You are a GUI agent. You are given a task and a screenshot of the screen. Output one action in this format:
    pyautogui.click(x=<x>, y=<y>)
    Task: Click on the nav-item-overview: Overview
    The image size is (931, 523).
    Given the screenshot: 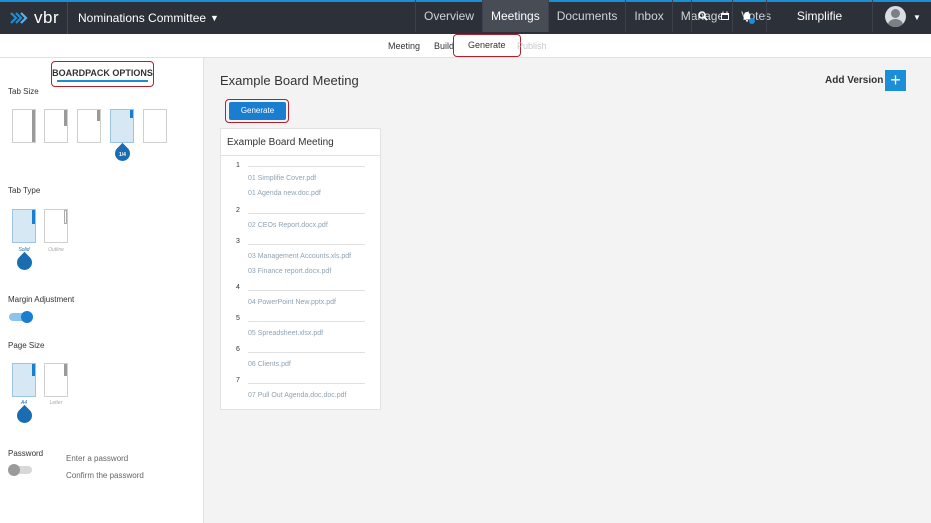 What is the action you would take?
    pyautogui.click(x=448, y=16)
    